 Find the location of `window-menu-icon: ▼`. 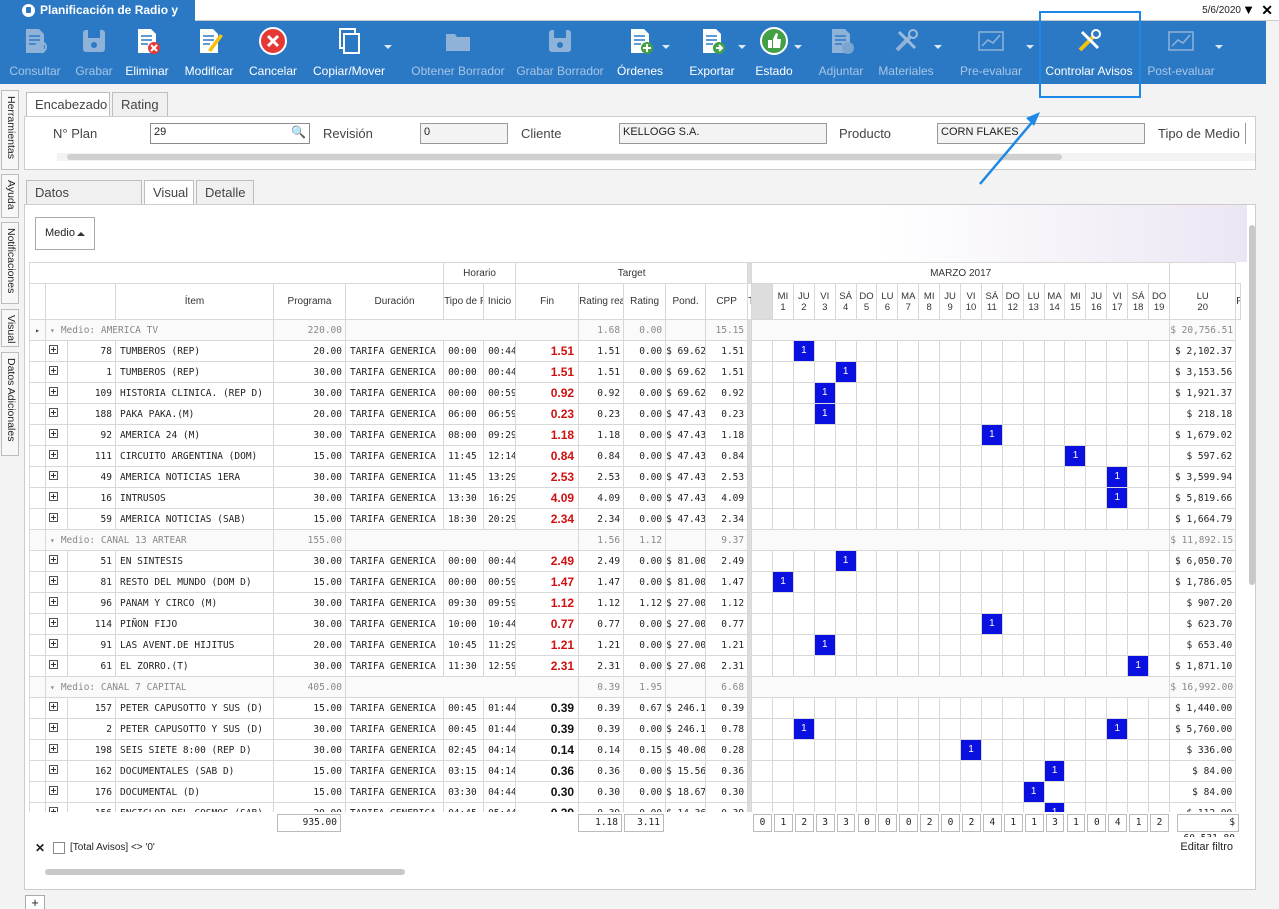

window-menu-icon: ▼ is located at coordinates (1248, 9).